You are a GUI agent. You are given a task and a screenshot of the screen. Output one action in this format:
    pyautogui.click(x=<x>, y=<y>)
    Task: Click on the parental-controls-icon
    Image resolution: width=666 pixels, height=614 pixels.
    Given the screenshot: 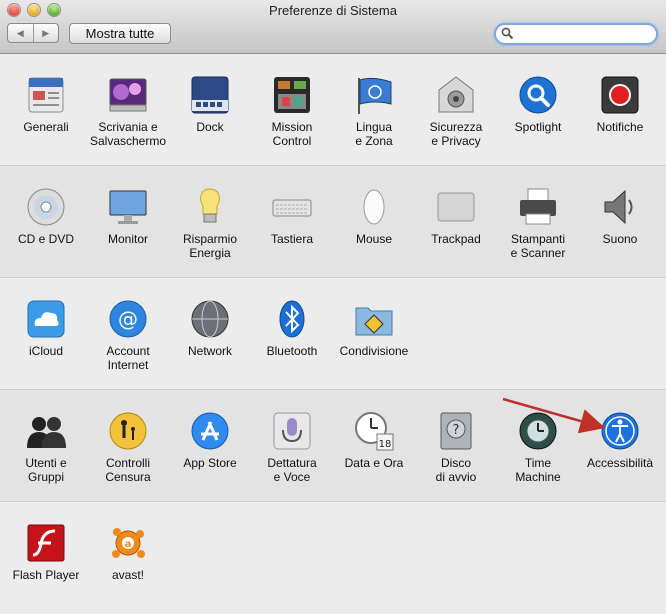 What is the action you would take?
    pyautogui.click(x=128, y=431)
    